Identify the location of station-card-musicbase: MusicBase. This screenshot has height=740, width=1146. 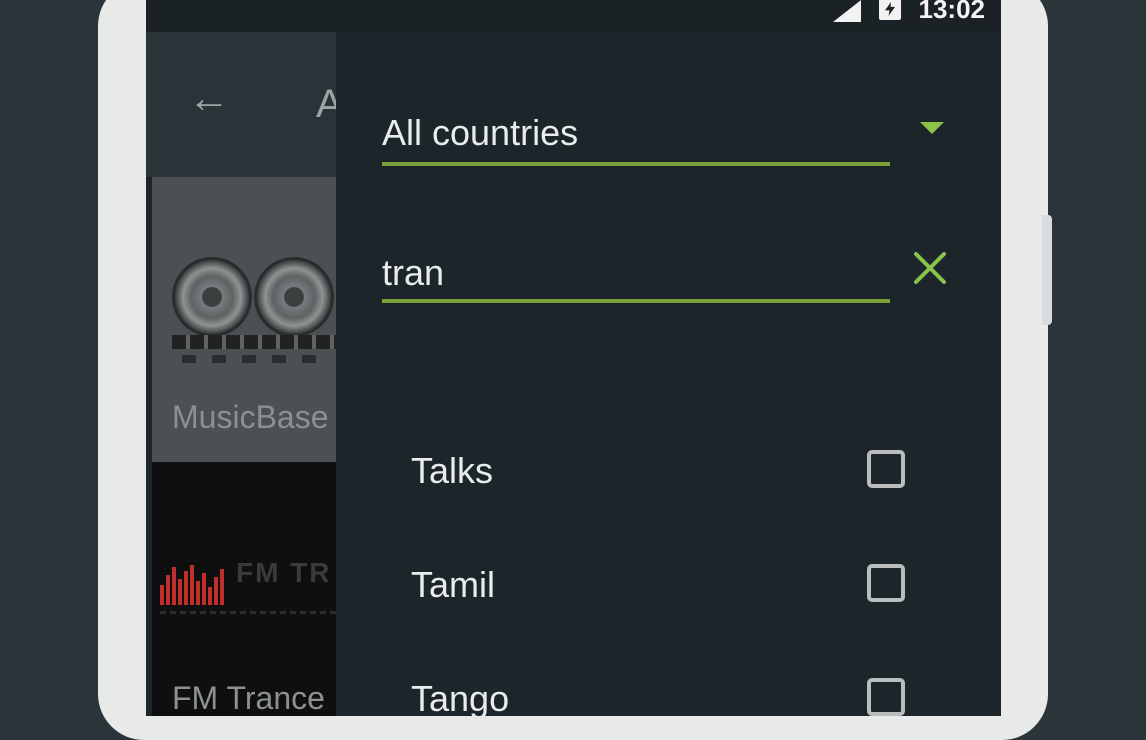
(252, 319).